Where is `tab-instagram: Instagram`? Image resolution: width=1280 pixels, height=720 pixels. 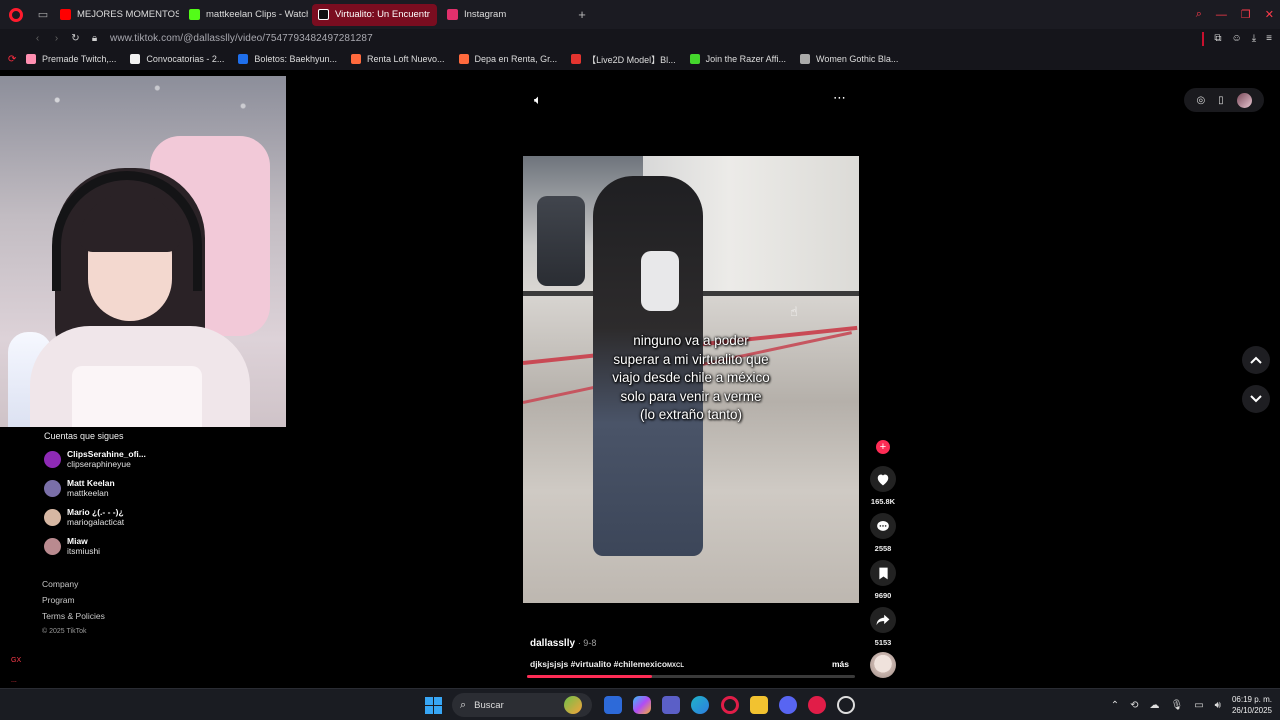 tab-instagram: Instagram is located at coordinates (503, 15).